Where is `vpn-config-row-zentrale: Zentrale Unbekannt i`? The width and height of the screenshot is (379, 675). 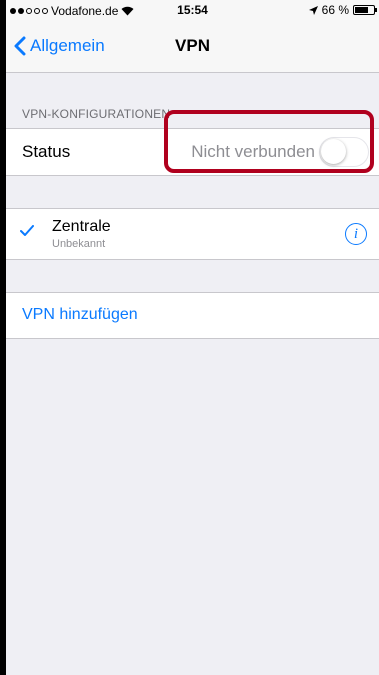 vpn-config-row-zentrale: Zentrale Unbekannt i is located at coordinates (192, 234).